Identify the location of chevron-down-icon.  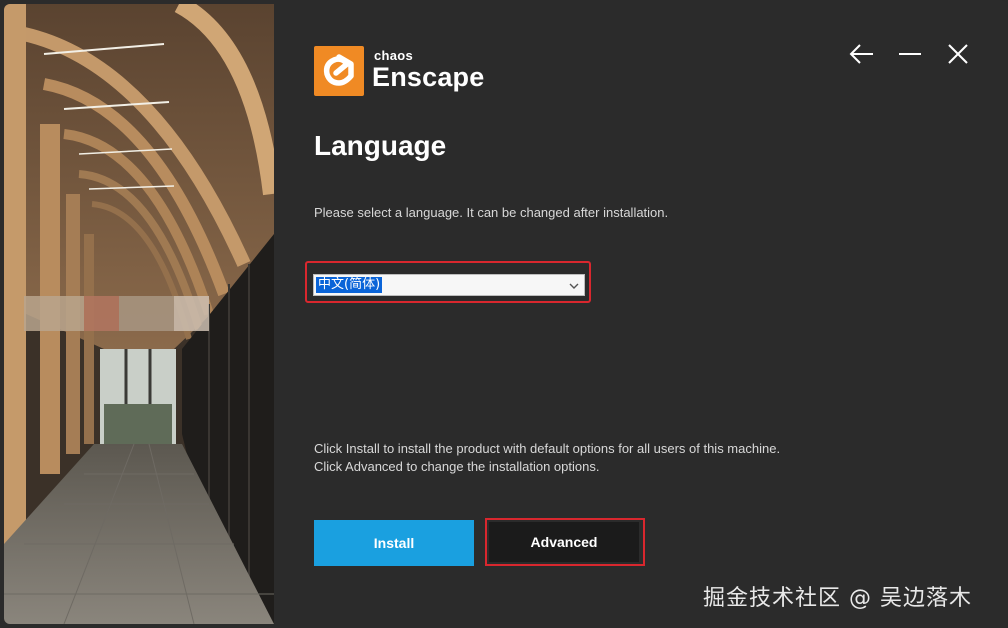
(574, 285).